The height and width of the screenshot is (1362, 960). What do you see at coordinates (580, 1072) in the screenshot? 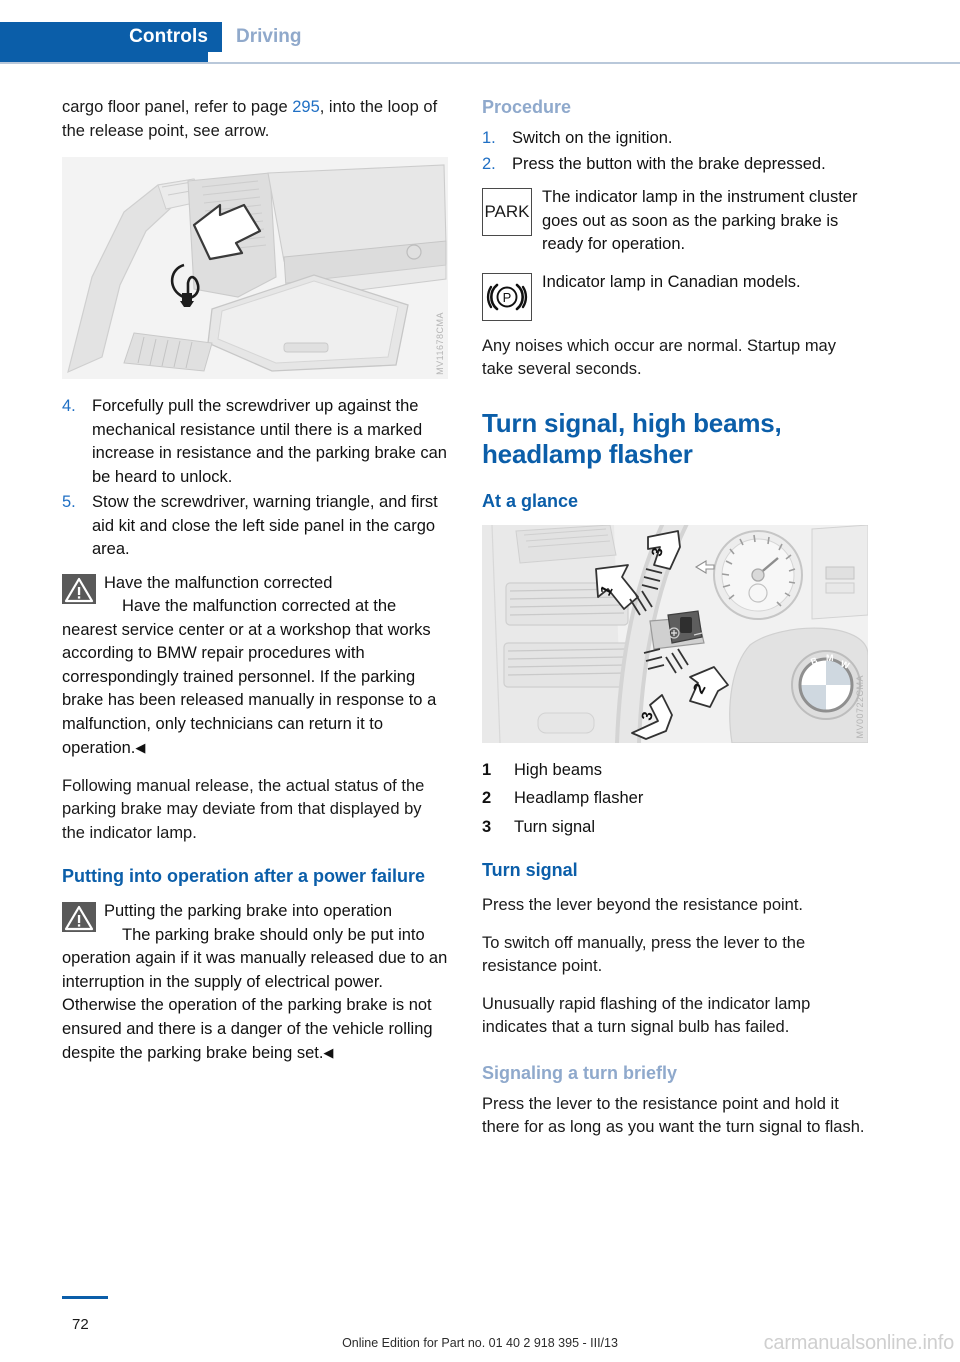
I see `heading-signaling-briefly: Signaling a turn briefly` at bounding box center [580, 1072].